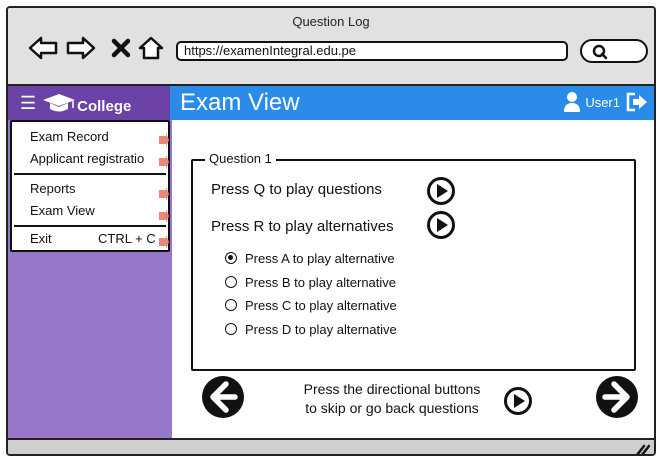 The height and width of the screenshot is (460, 662). I want to click on page-title: Exam View, so click(240, 102).